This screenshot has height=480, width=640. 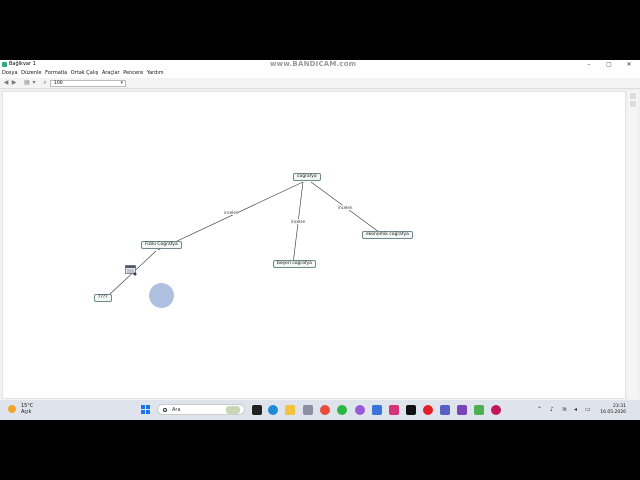 I want to click on file-explorer-icon, so click(x=290, y=410).